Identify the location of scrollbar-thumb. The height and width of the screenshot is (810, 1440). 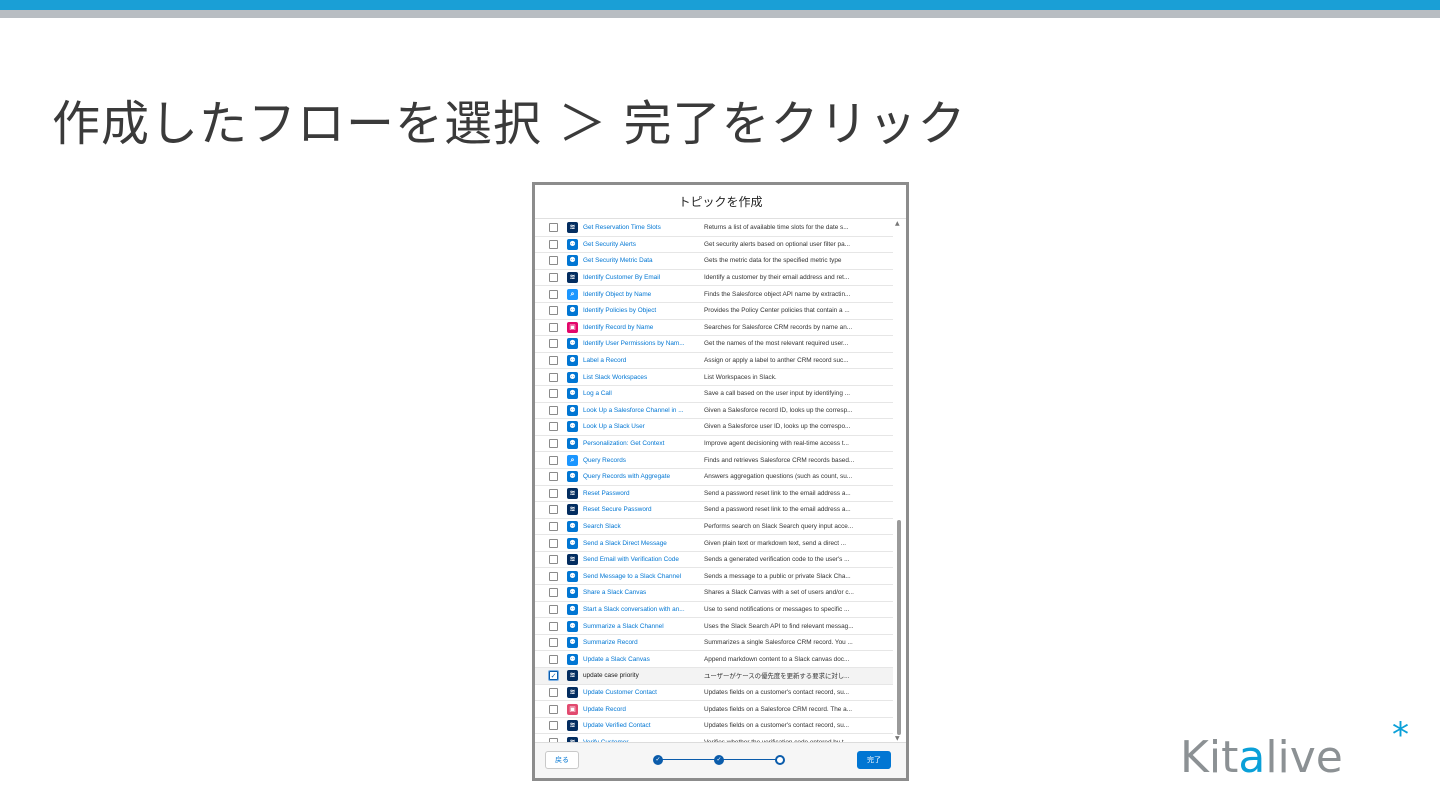
(899, 627).